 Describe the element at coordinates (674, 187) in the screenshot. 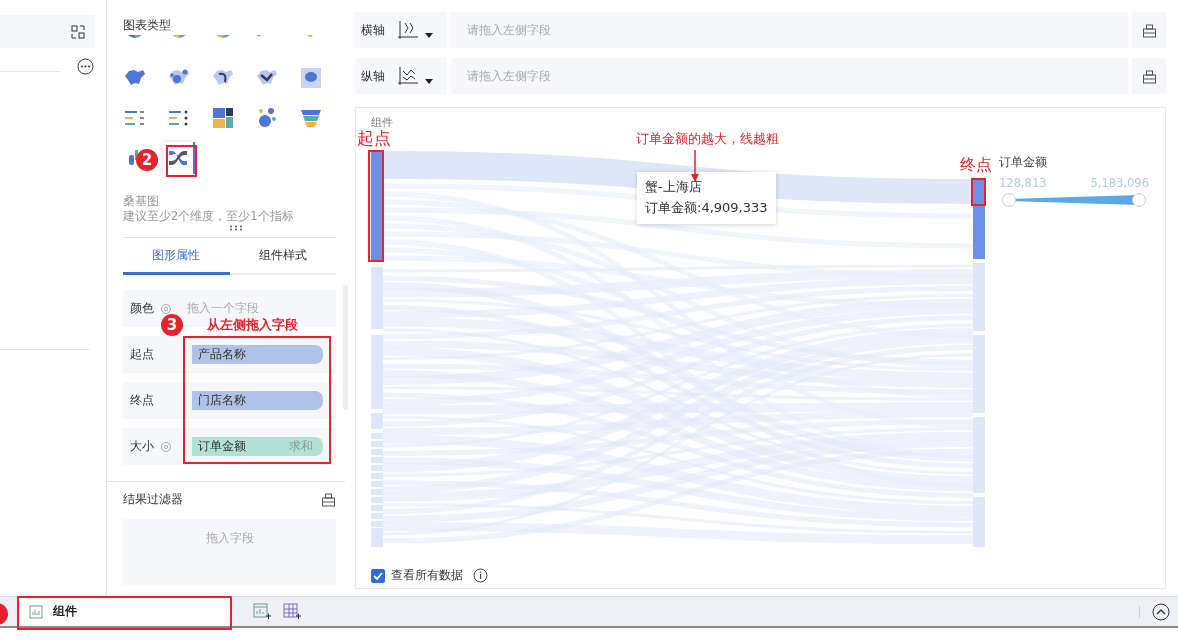

I see `tooltip-title: 蟹-上海店` at that location.